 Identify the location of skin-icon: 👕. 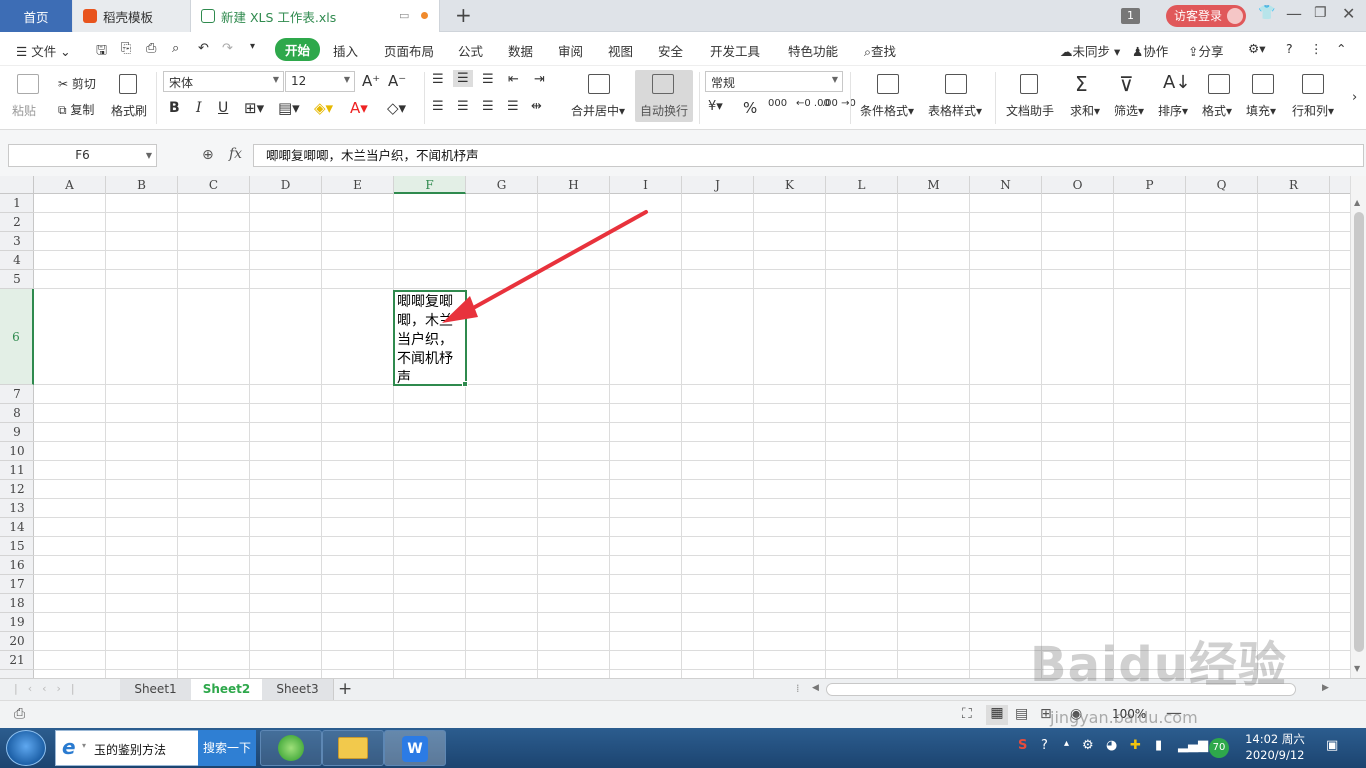
(1266, 13).